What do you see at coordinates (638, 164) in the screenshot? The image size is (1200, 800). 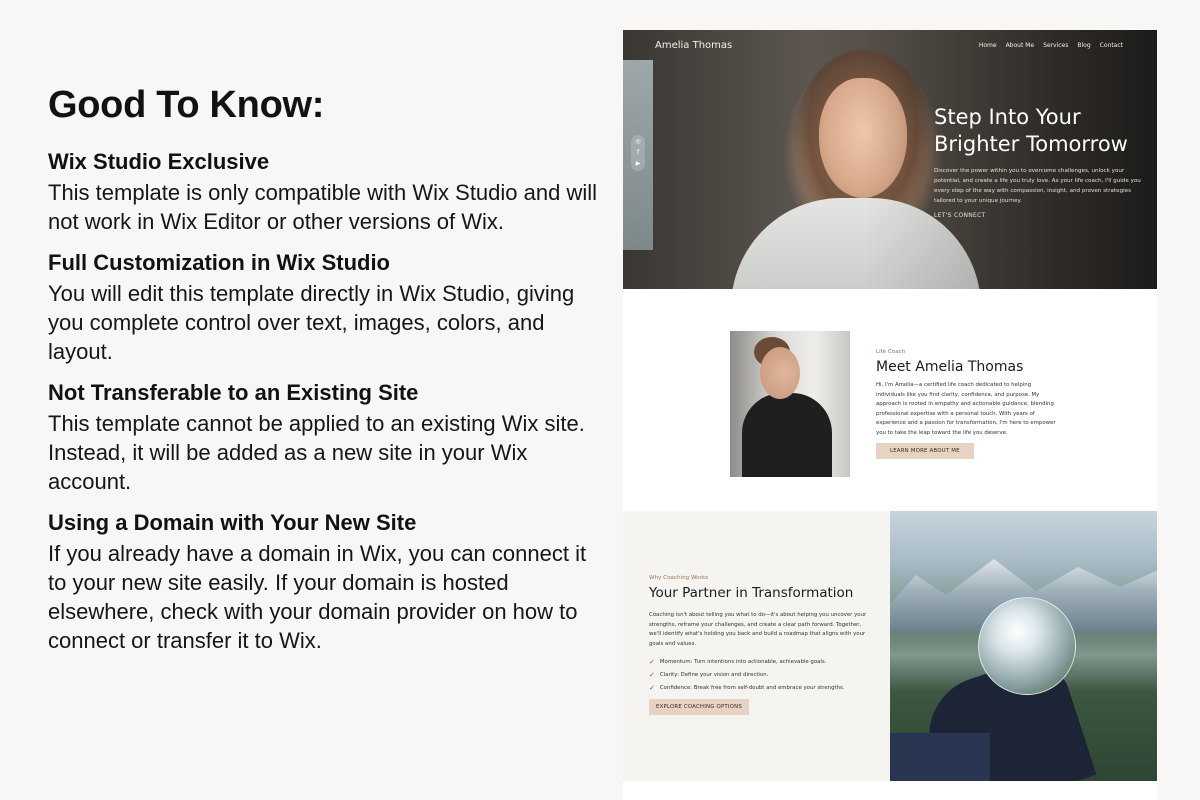 I see `youtube-icon: ▶` at bounding box center [638, 164].